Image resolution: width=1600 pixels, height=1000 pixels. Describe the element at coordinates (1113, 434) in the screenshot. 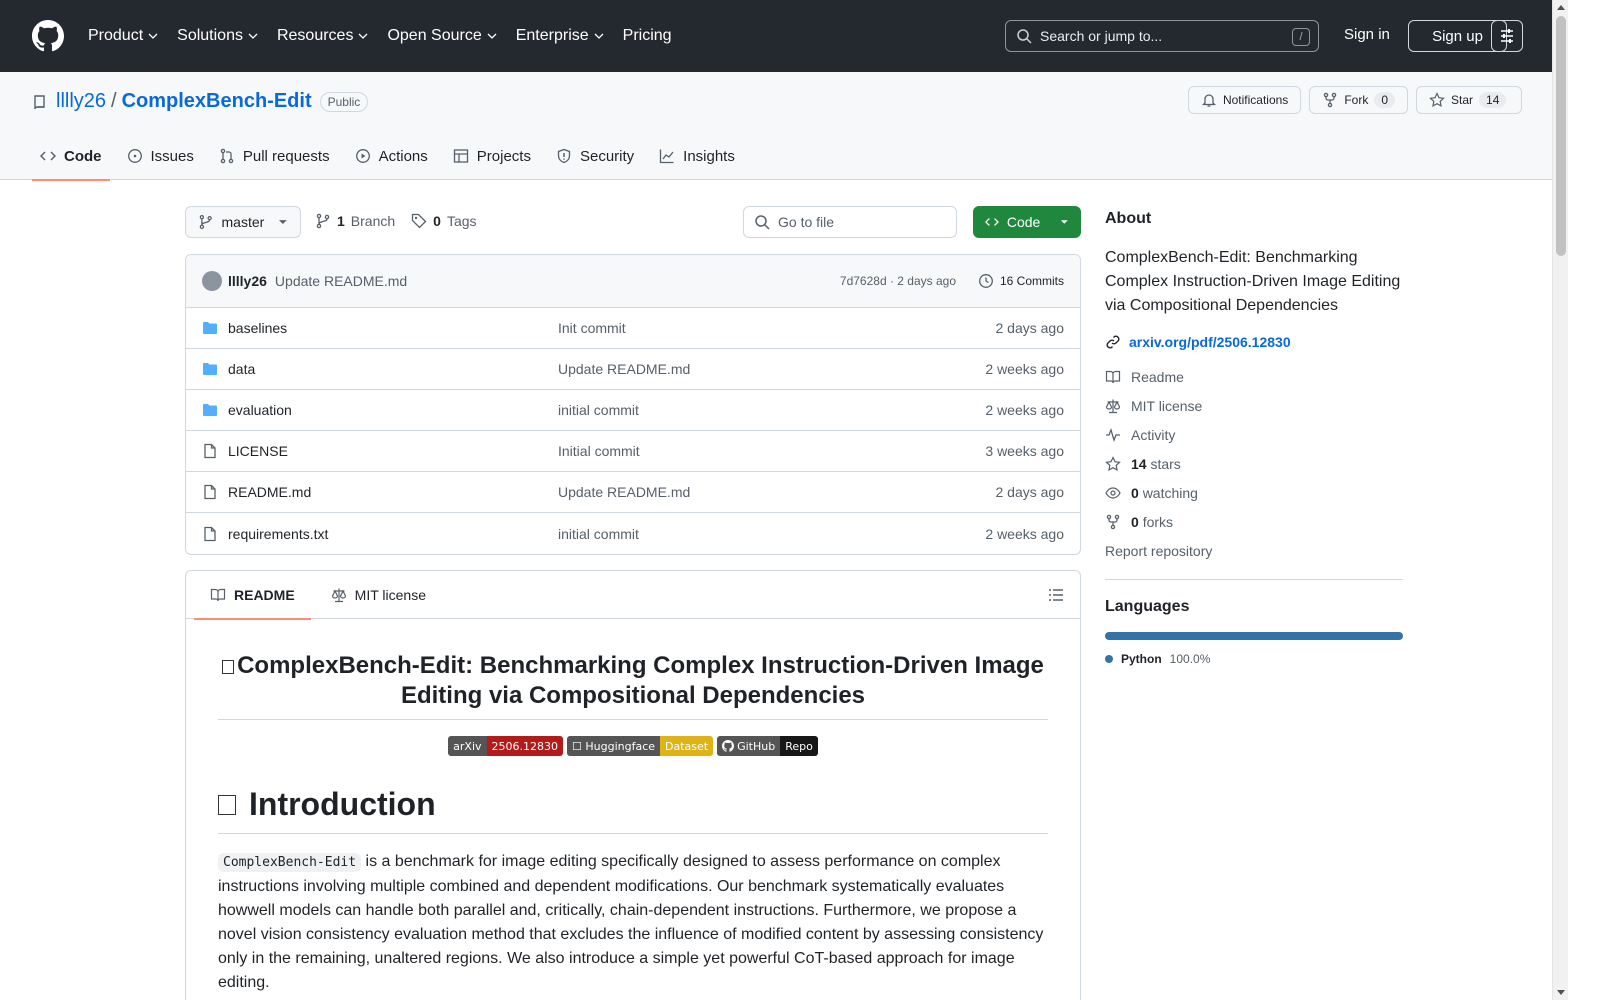

I see `pulse-icon` at that location.